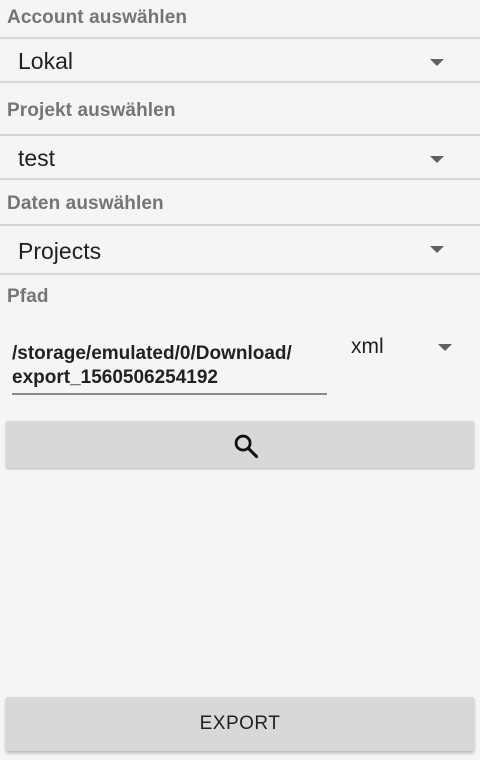  Describe the element at coordinates (152, 353) in the screenshot. I see `path-value-line-1: /storage/emulated/0/Download/` at that location.